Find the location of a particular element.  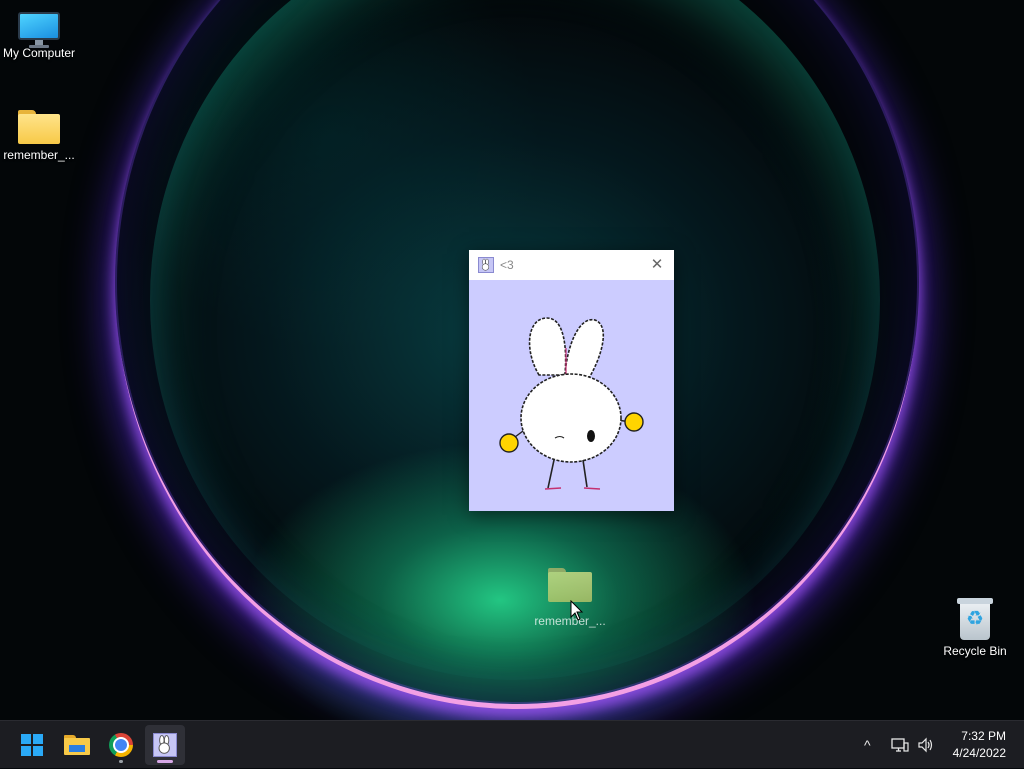

monitor-icon is located at coordinates (39, 30).